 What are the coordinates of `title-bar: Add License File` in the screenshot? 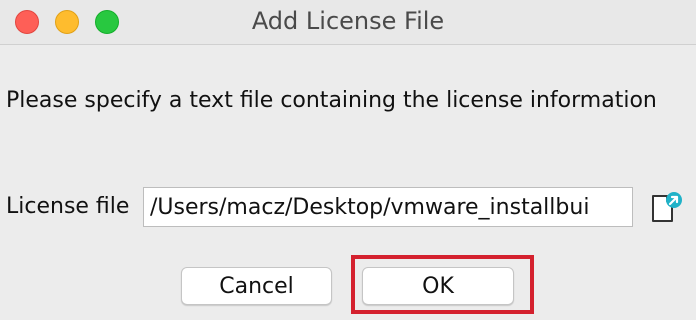 It's located at (348, 22).